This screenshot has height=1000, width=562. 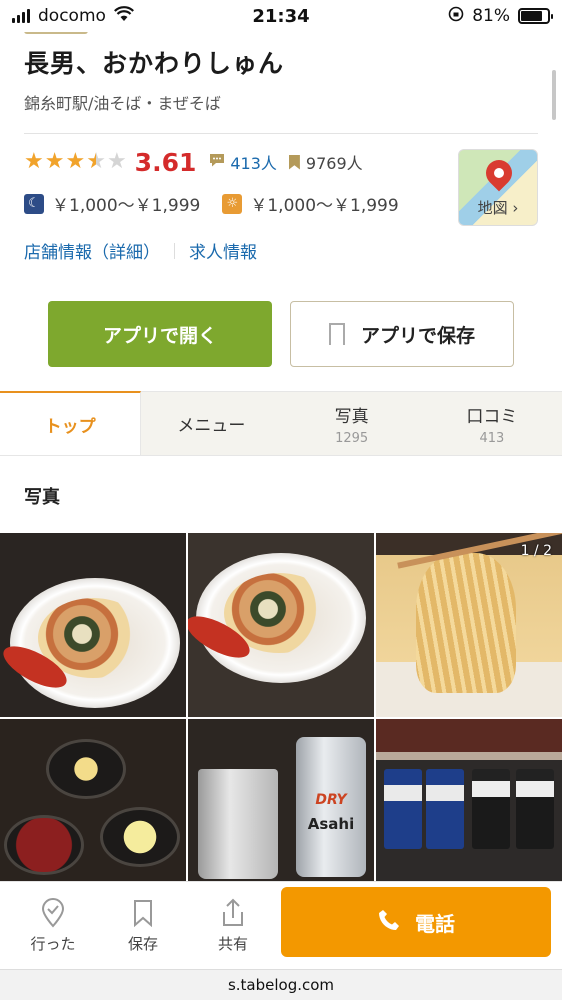 I want to click on star-empty-icon: ★, so click(x=116, y=161).